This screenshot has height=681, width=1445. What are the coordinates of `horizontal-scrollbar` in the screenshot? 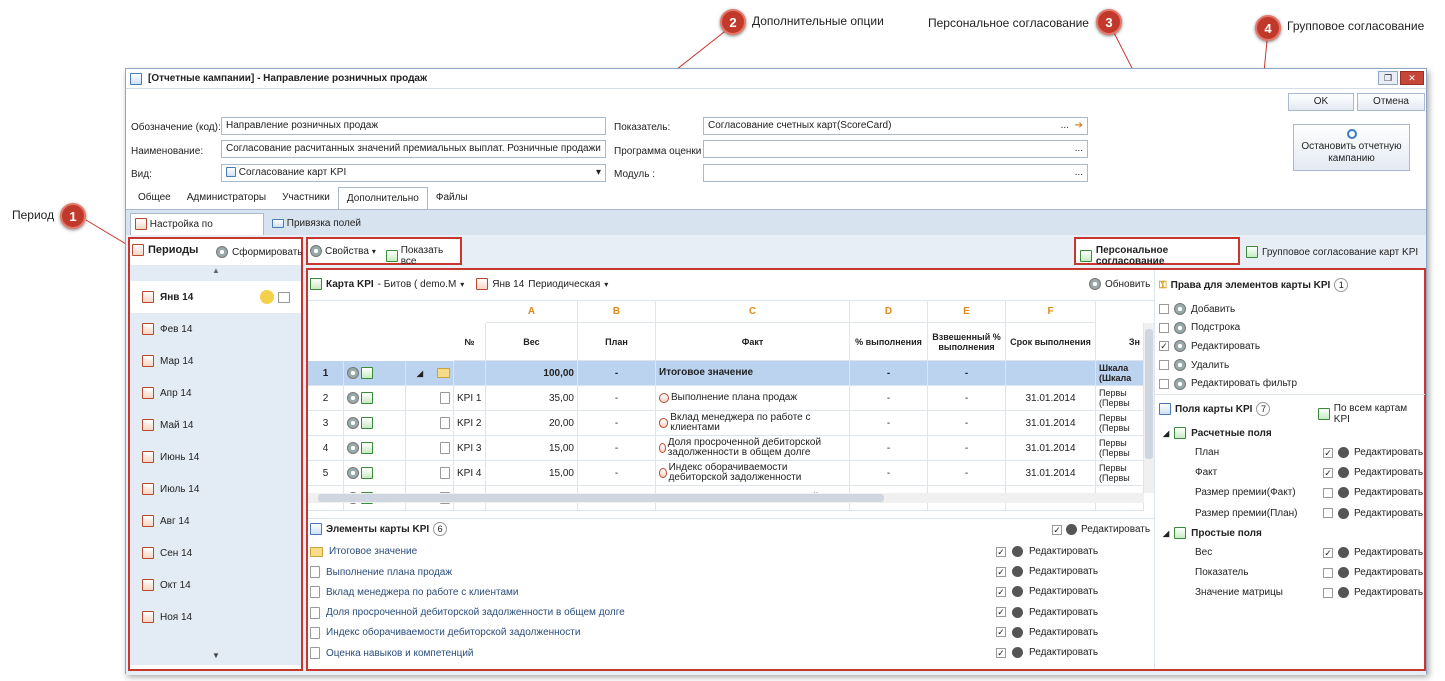 It's located at (726, 498).